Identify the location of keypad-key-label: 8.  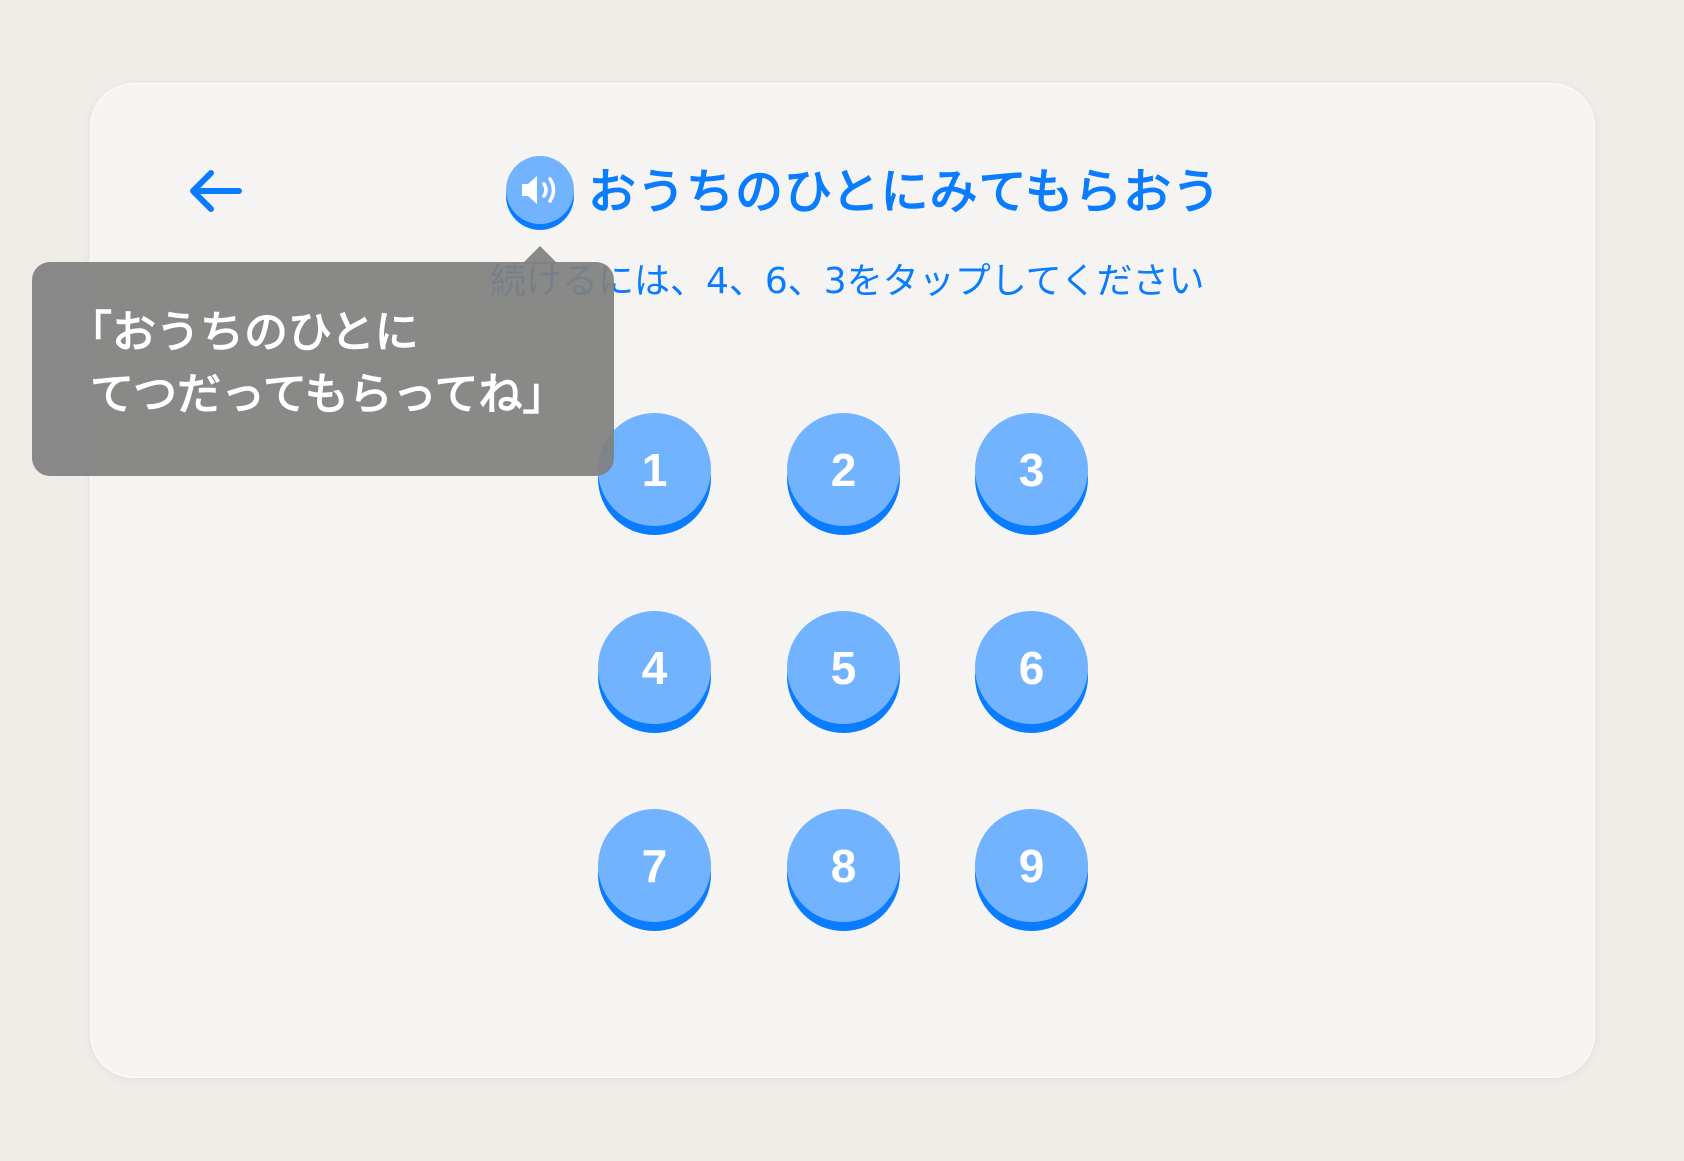
(843, 865).